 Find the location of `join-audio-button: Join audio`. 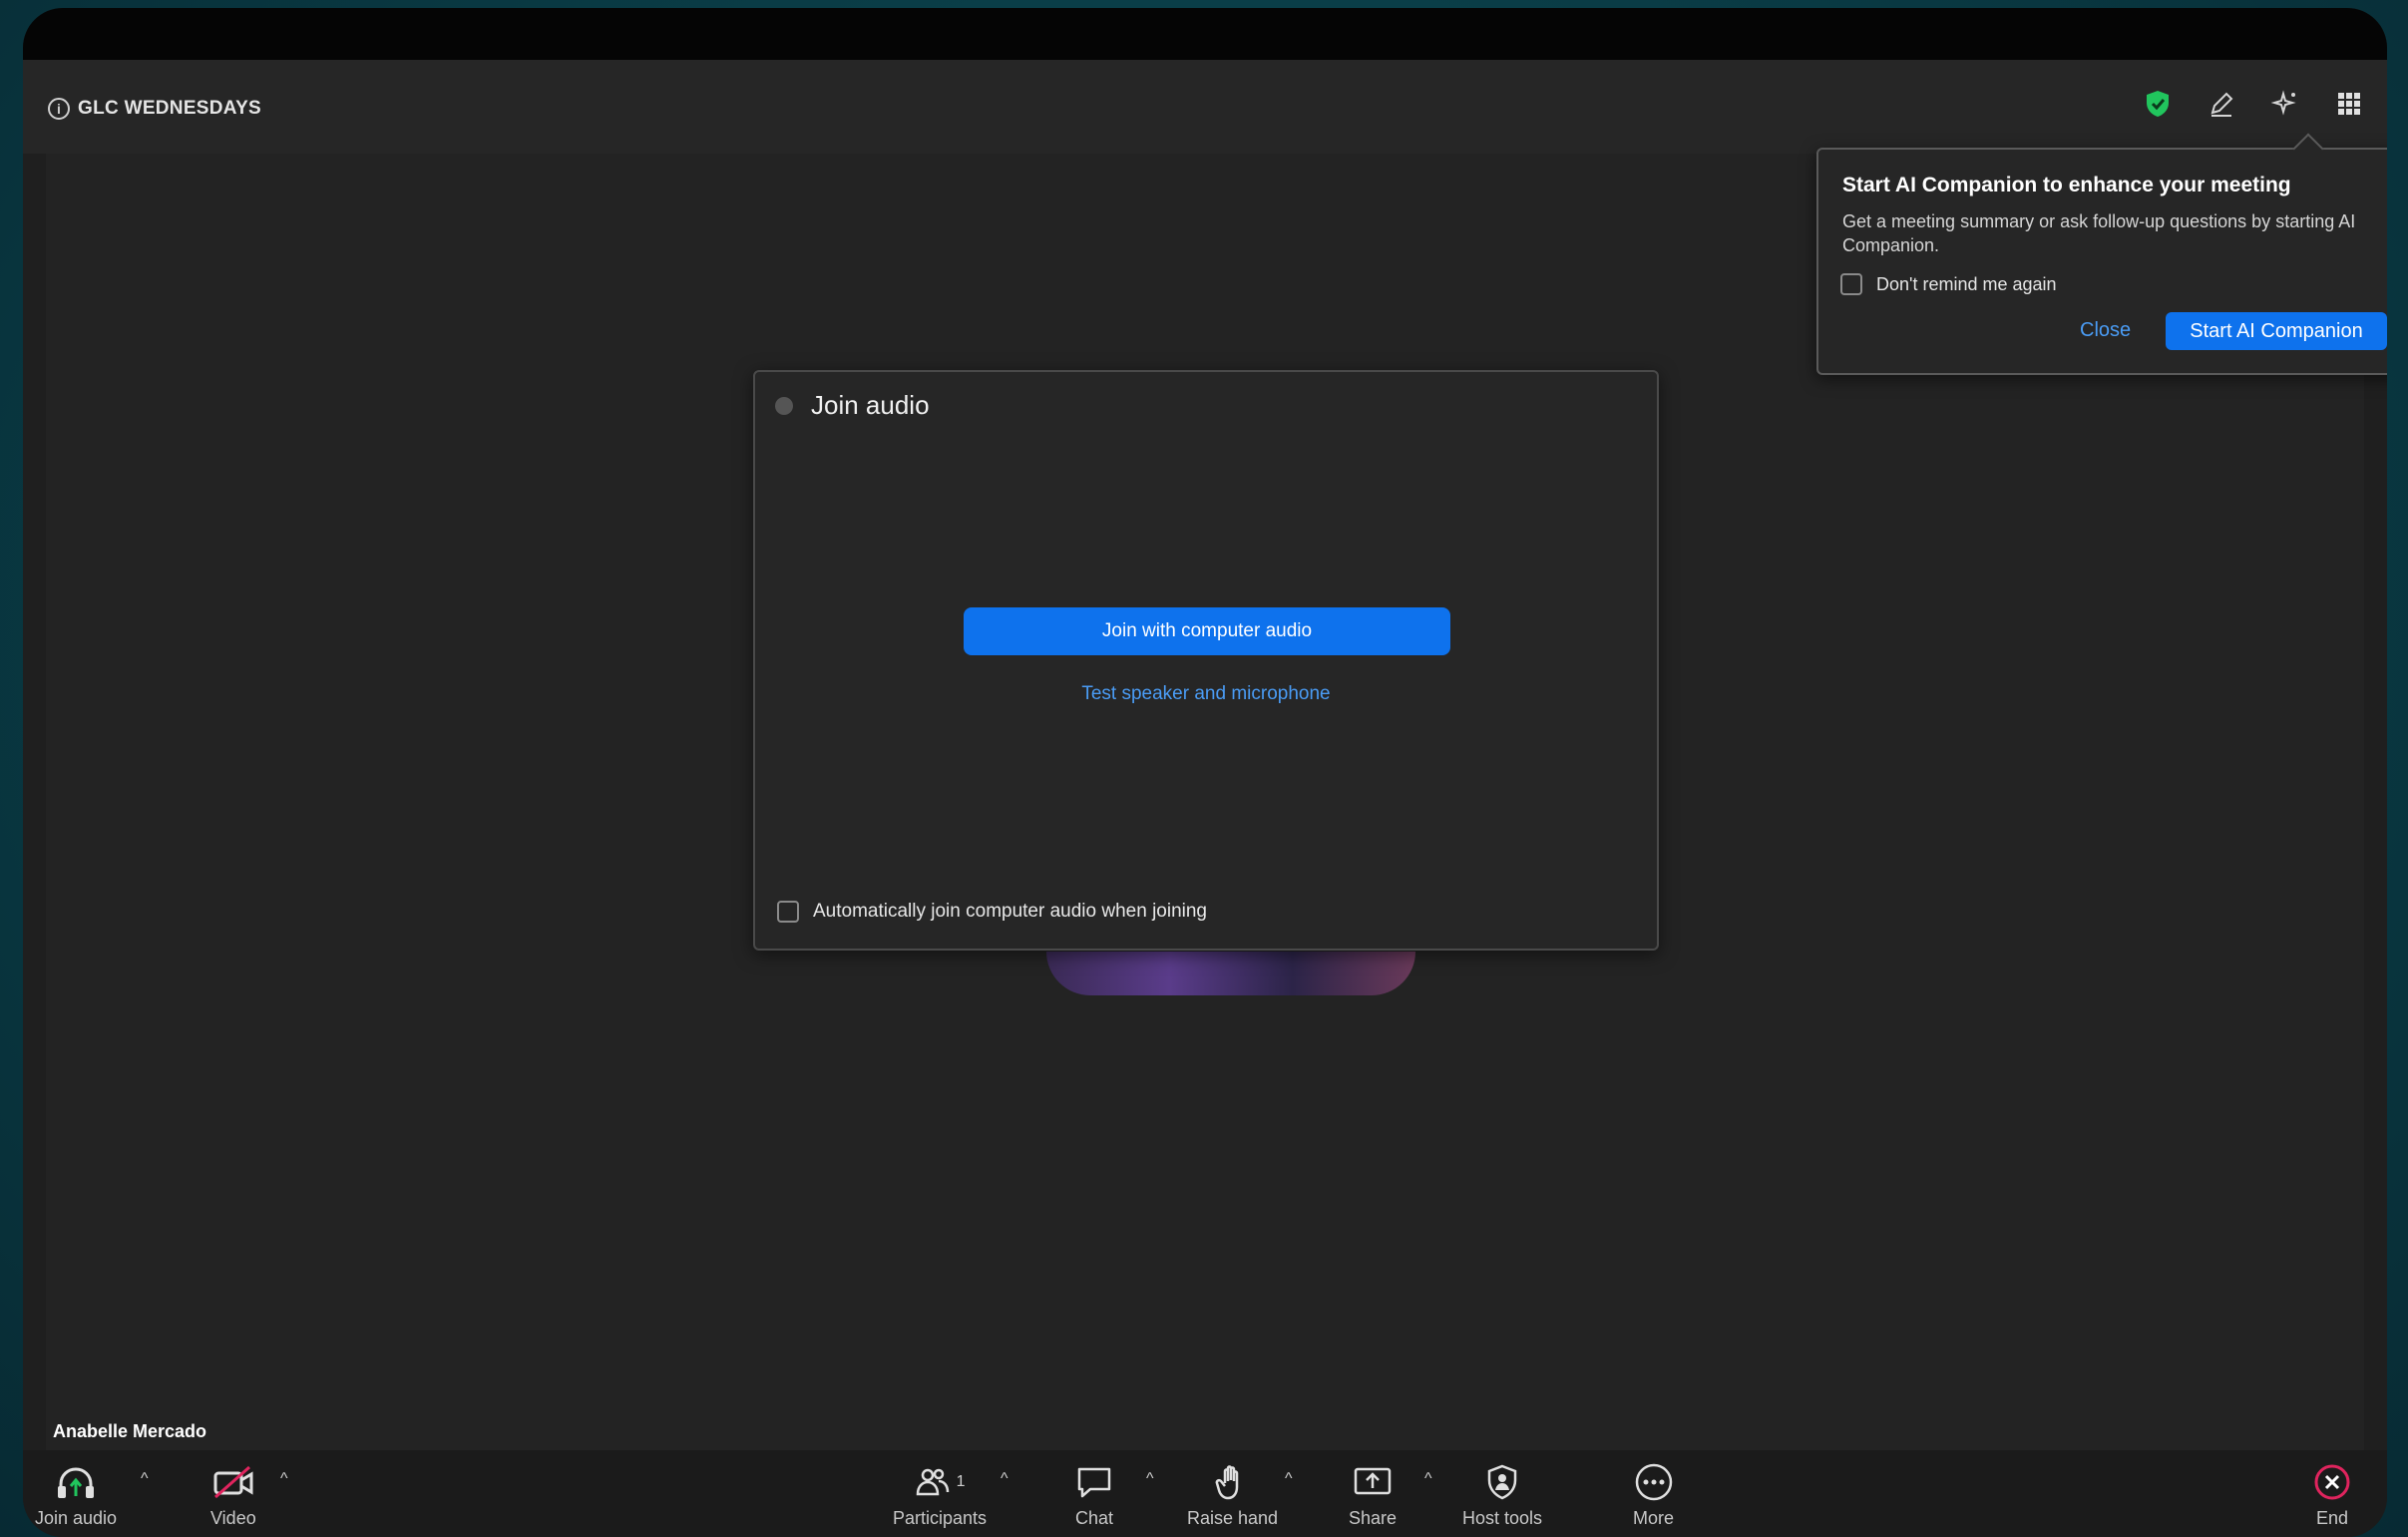

join-audio-button: Join audio is located at coordinates (76, 1495).